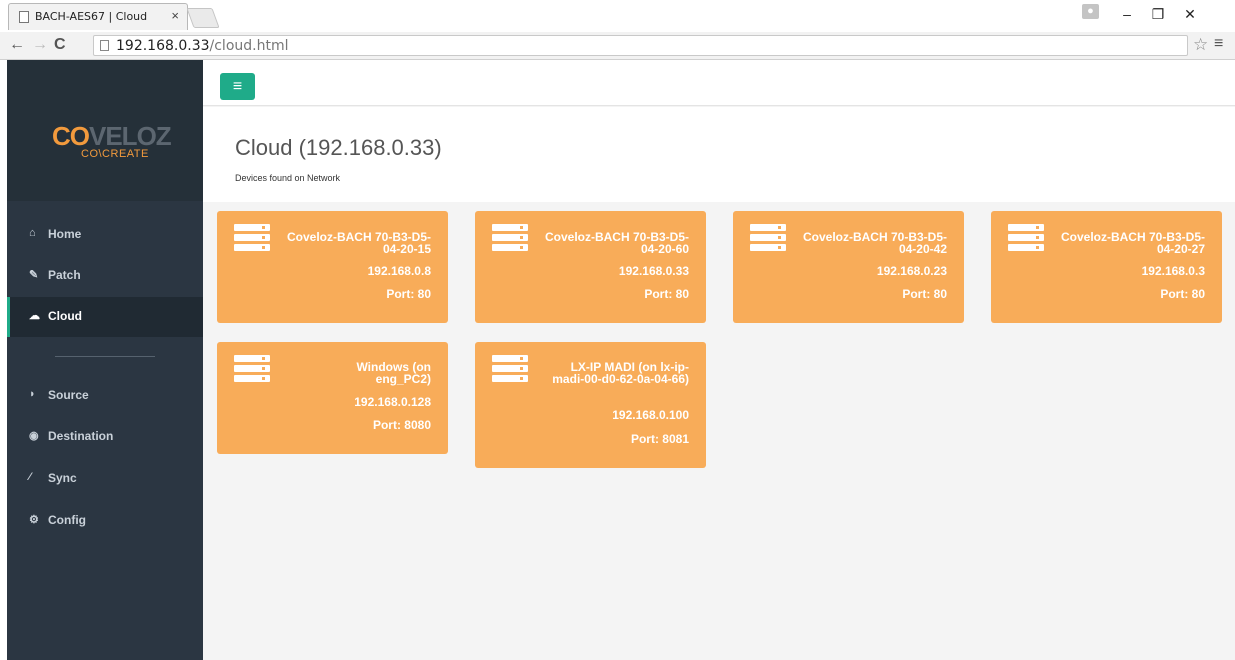  I want to click on sidebar-item-label: Config, so click(67, 520).